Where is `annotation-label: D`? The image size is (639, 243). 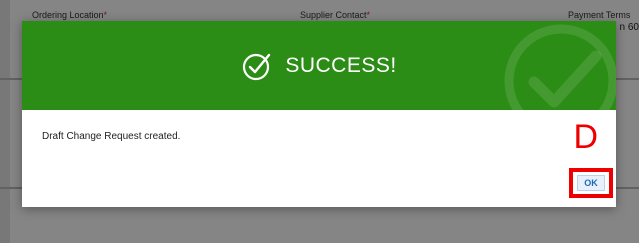 annotation-label: D is located at coordinates (585, 137).